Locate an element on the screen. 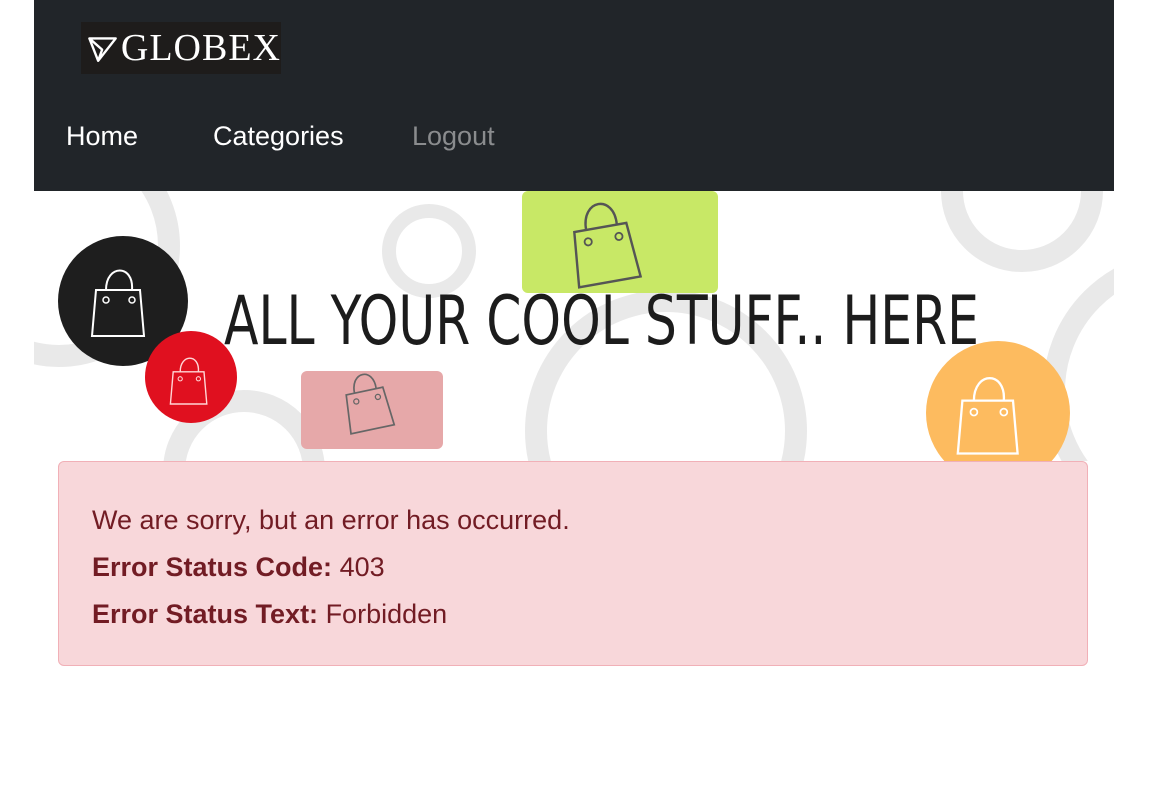 This screenshot has width=1168, height=788. error-status-code-value: 403 is located at coordinates (362, 567).